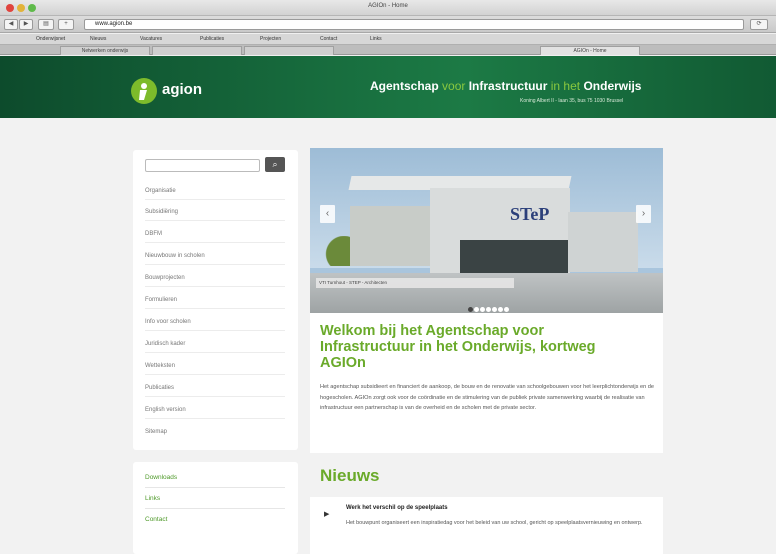 This screenshot has height=554, width=776. I want to click on sidebar-toggle-icon: ▤, so click(46, 24).